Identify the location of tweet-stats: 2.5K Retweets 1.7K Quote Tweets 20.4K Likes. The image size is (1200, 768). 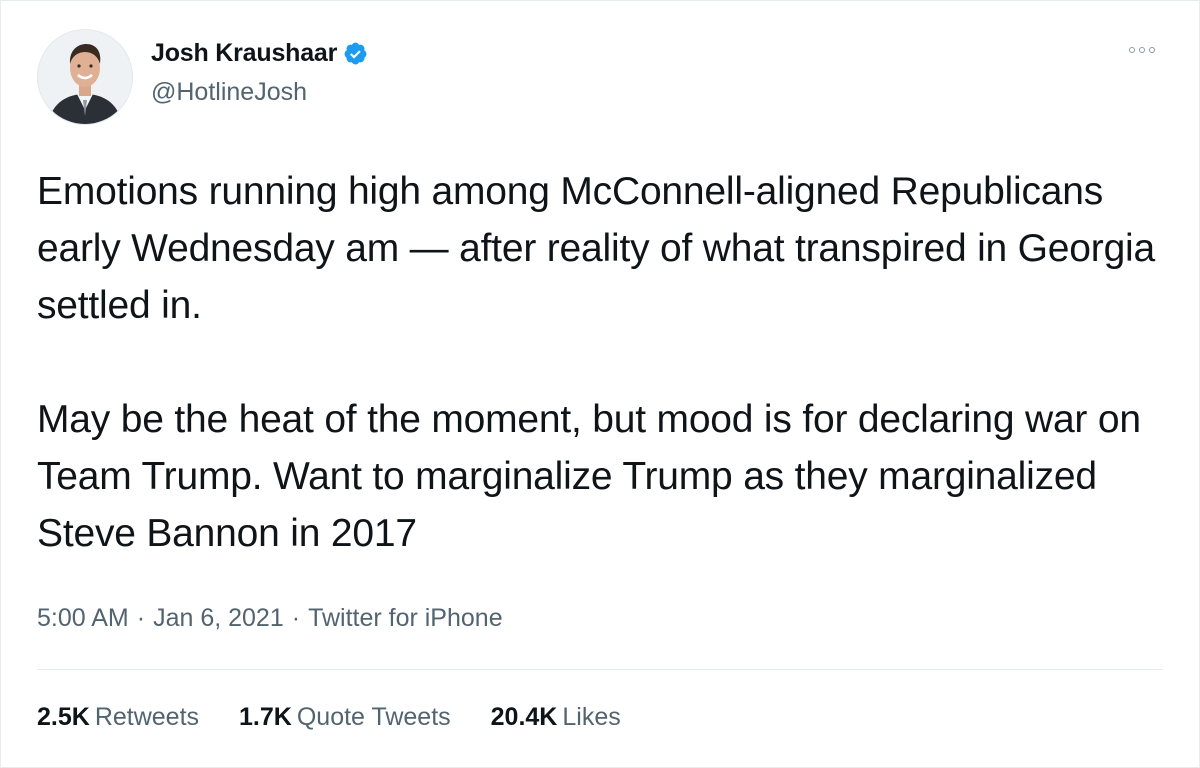
(329, 717).